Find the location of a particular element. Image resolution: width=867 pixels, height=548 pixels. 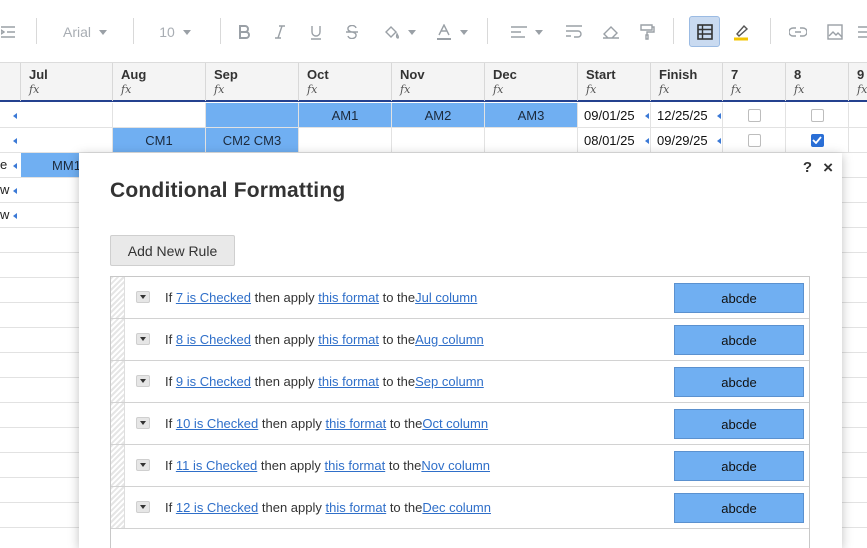

bold-icon is located at coordinates (244, 32).